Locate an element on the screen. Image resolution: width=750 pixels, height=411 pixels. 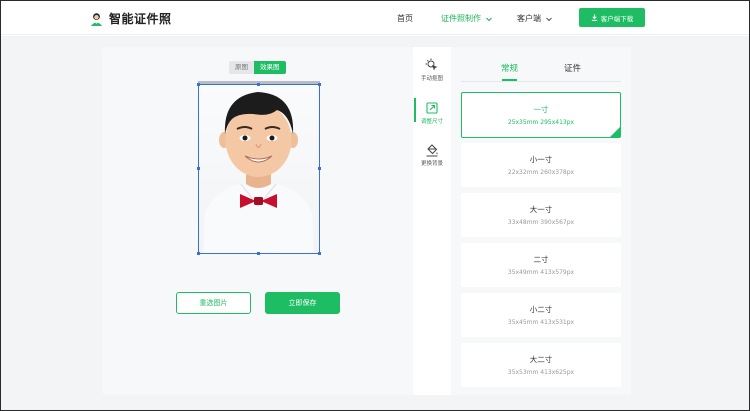
tool-manual-cutout-label: 手动抠图 is located at coordinates (431, 79).